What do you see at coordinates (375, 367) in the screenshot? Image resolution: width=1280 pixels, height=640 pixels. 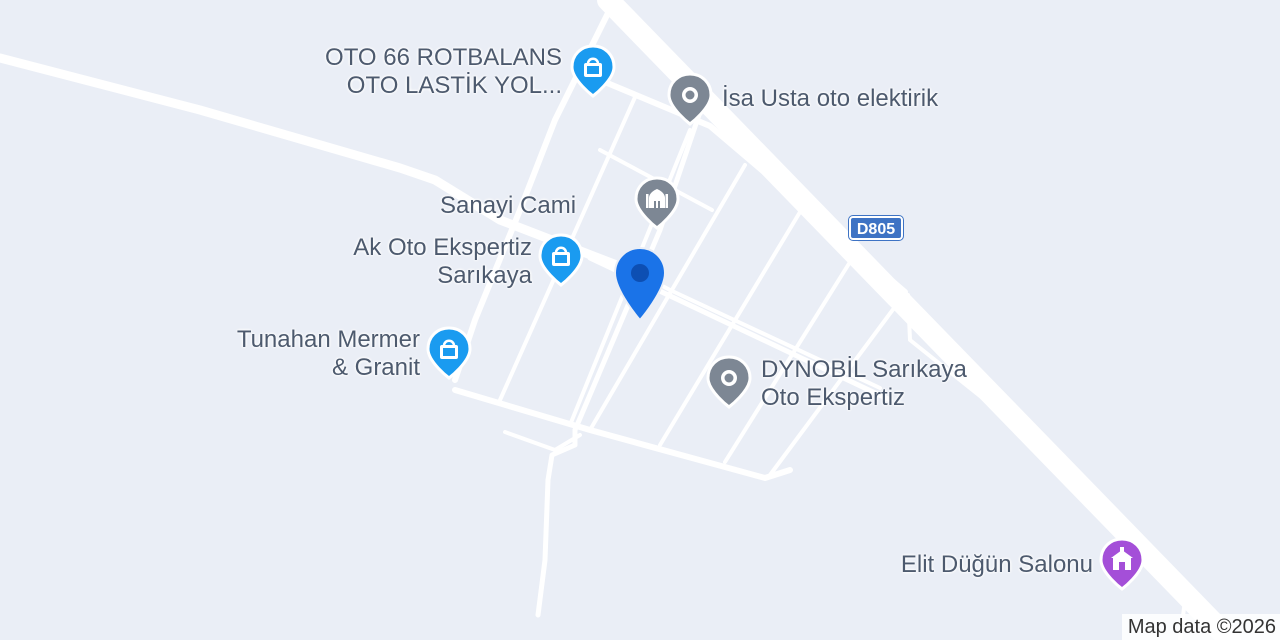 I see `place-label-line: & Granit` at bounding box center [375, 367].